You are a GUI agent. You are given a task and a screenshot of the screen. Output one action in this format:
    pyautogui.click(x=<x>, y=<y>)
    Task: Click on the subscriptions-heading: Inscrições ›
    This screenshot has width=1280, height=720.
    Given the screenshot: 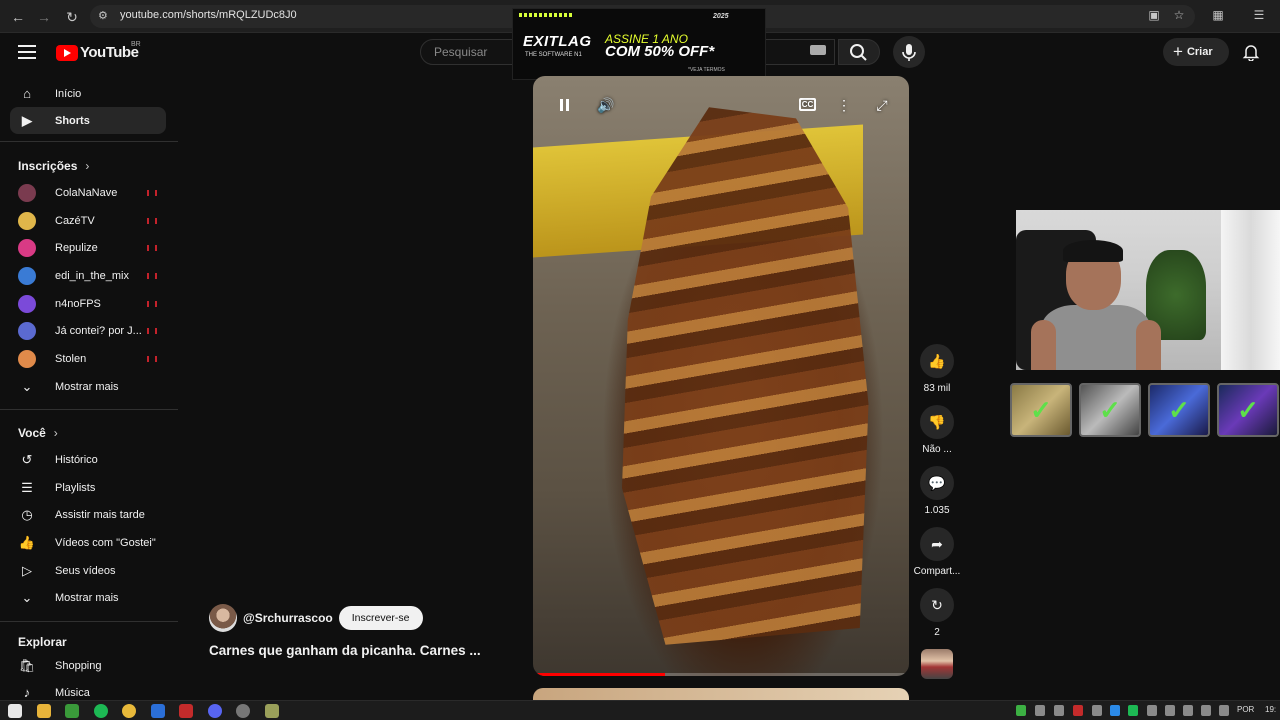 What is the action you would take?
    pyautogui.click(x=53, y=166)
    